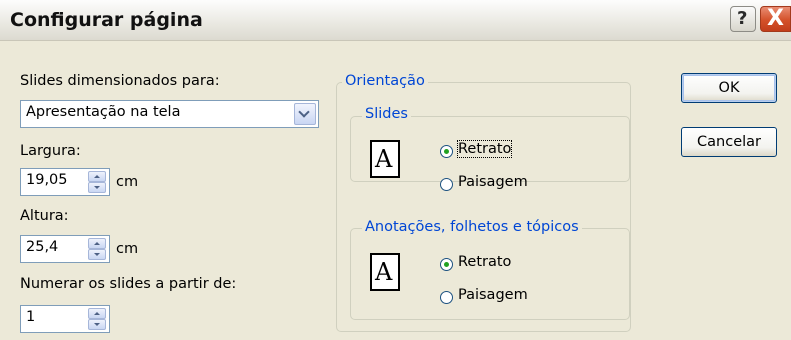 The image size is (791, 340). Describe the element at coordinates (120, 81) in the screenshot. I see `slides-size-label: Slides dimensionados para:` at that location.